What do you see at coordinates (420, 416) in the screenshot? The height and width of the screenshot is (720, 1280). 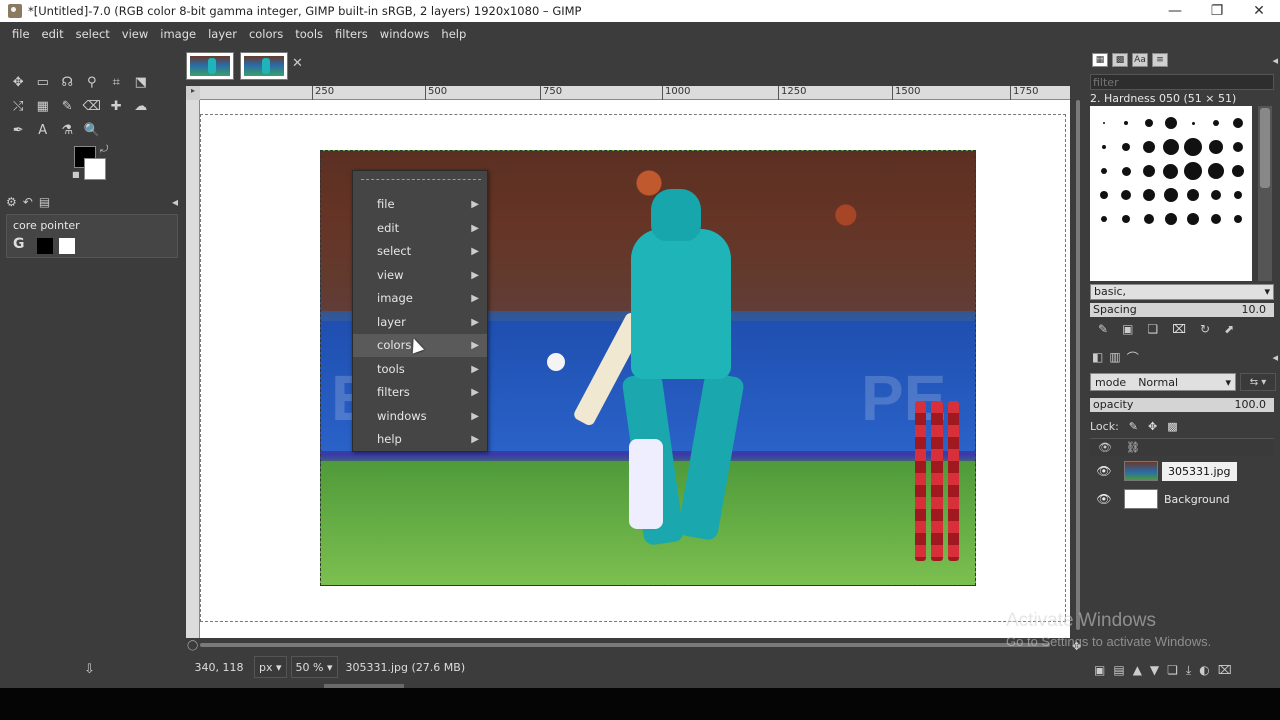 I see `context-menu-item-windows: windows ▶` at bounding box center [420, 416].